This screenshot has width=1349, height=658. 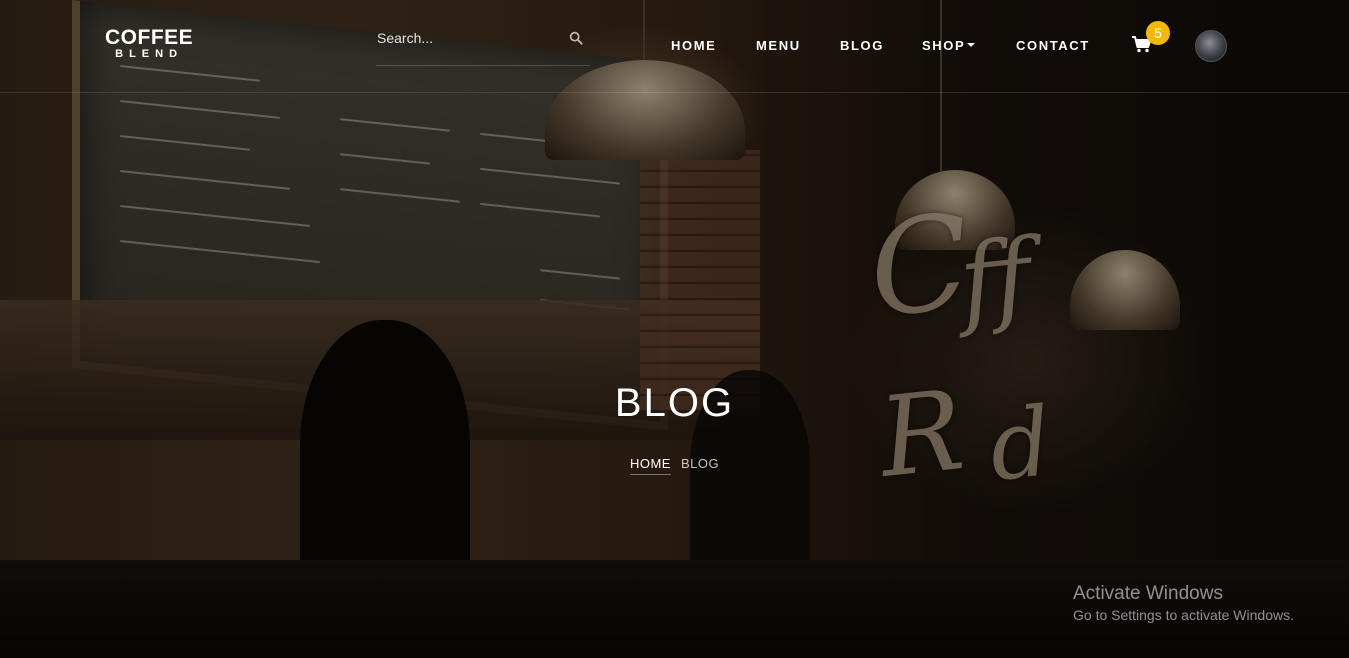 I want to click on breadcrumb: HOME BLOG, so click(x=674, y=465).